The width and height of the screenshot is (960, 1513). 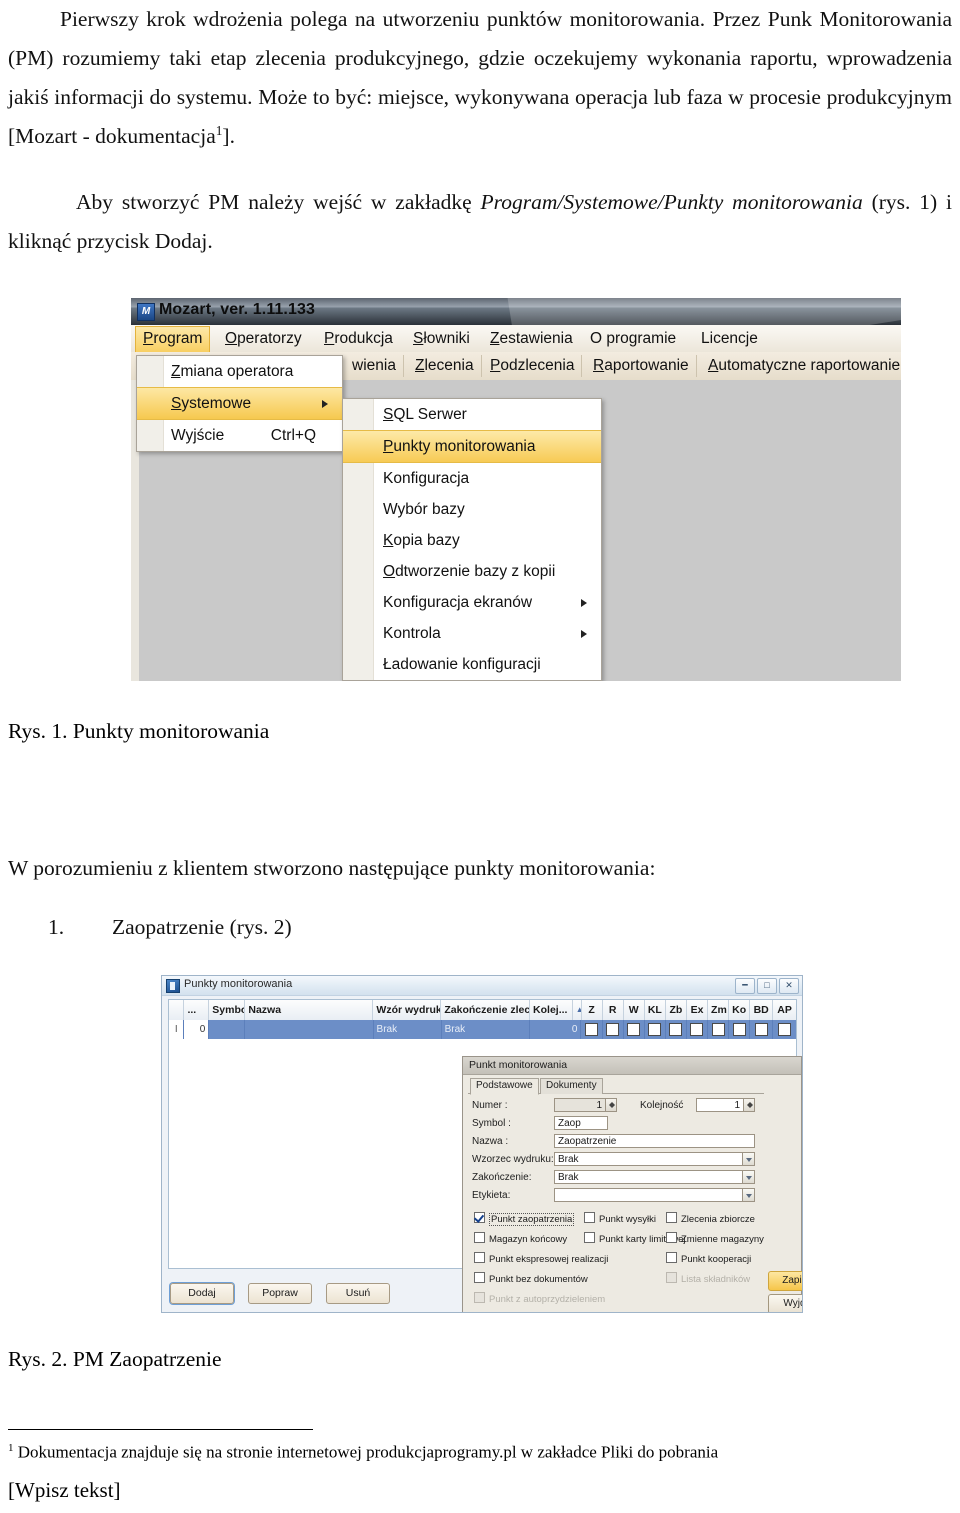 What do you see at coordinates (472, 446) in the screenshot?
I see `submenu-item-punkty-monitorowania: Punkty monitorowania` at bounding box center [472, 446].